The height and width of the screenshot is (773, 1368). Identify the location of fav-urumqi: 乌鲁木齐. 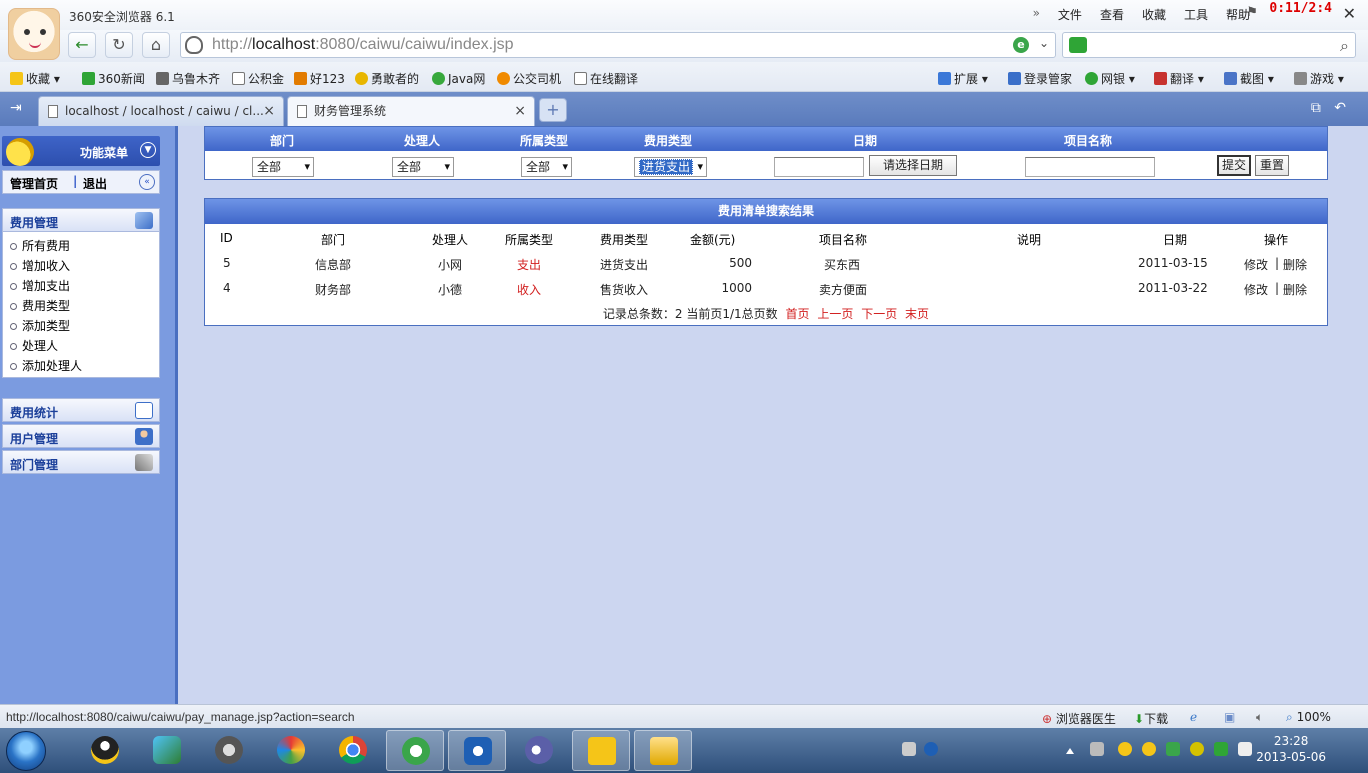
(188, 78).